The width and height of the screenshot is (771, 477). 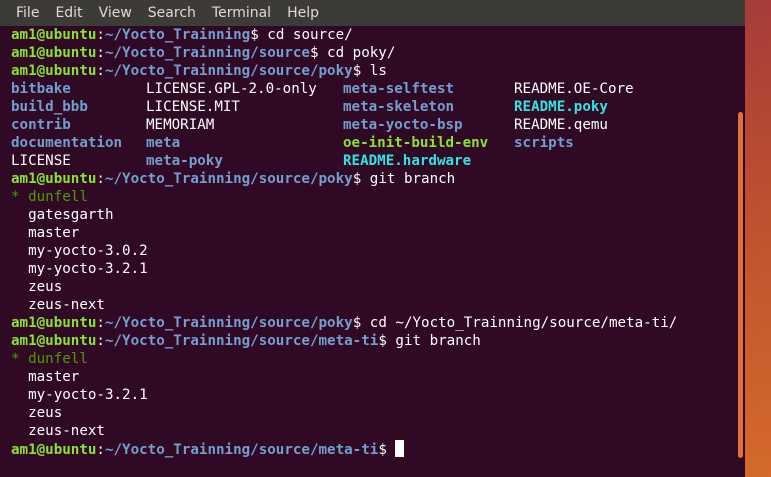 What do you see at coordinates (231, 89) in the screenshot?
I see `ls-entry: LICENSE.GPL-2.0-only` at bounding box center [231, 89].